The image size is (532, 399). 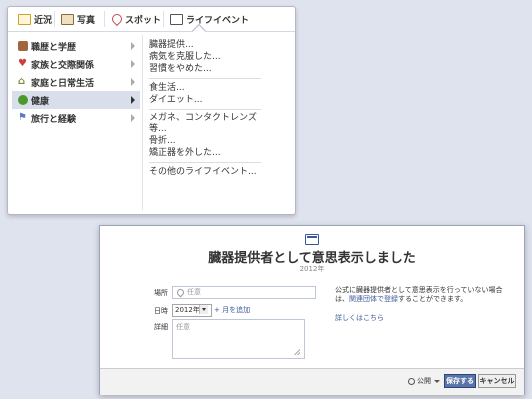 I want to click on category-health: 健康, so click(x=76, y=100).